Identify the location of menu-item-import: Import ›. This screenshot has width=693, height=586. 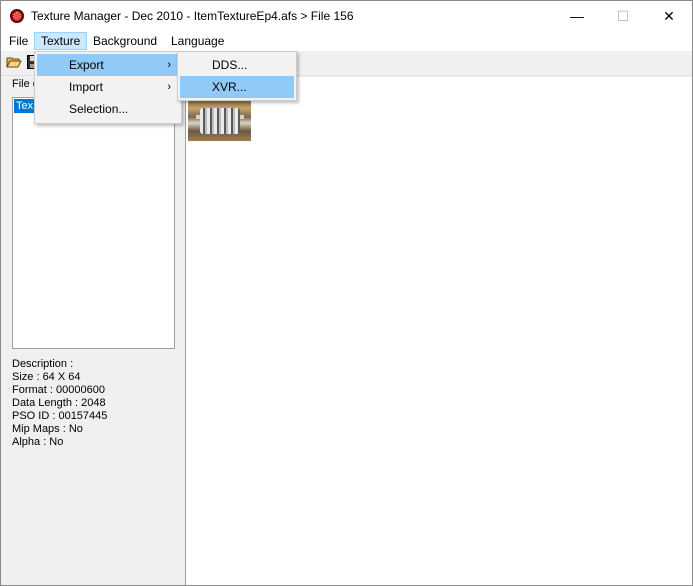
(108, 87).